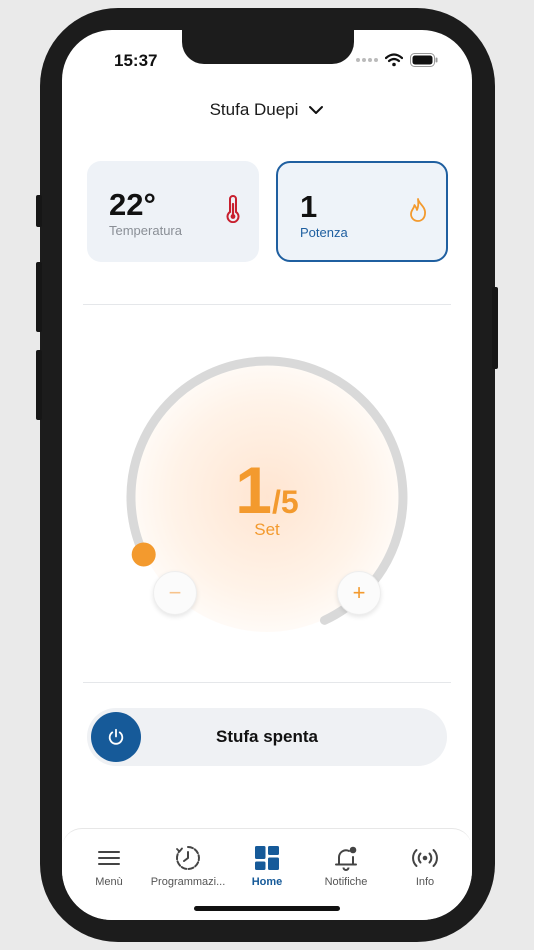 Image resolution: width=534 pixels, height=950 pixels. I want to click on tab-info-label: Info, so click(425, 882).